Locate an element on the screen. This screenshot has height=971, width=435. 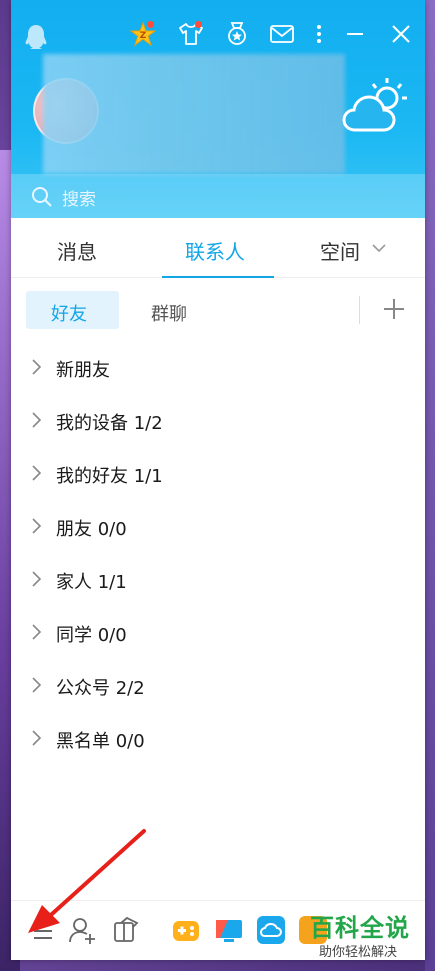
subtab-groups: 群聊 is located at coordinates (169, 313).